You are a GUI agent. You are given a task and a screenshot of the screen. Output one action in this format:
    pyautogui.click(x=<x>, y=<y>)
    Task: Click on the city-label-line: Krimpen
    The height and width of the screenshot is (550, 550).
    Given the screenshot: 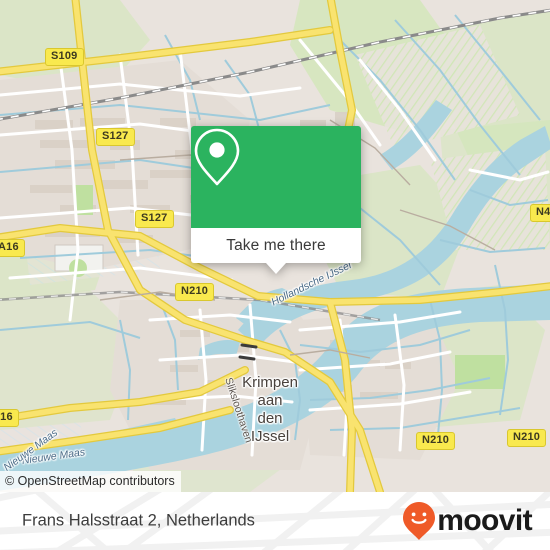 What is the action you would take?
    pyautogui.click(x=270, y=382)
    